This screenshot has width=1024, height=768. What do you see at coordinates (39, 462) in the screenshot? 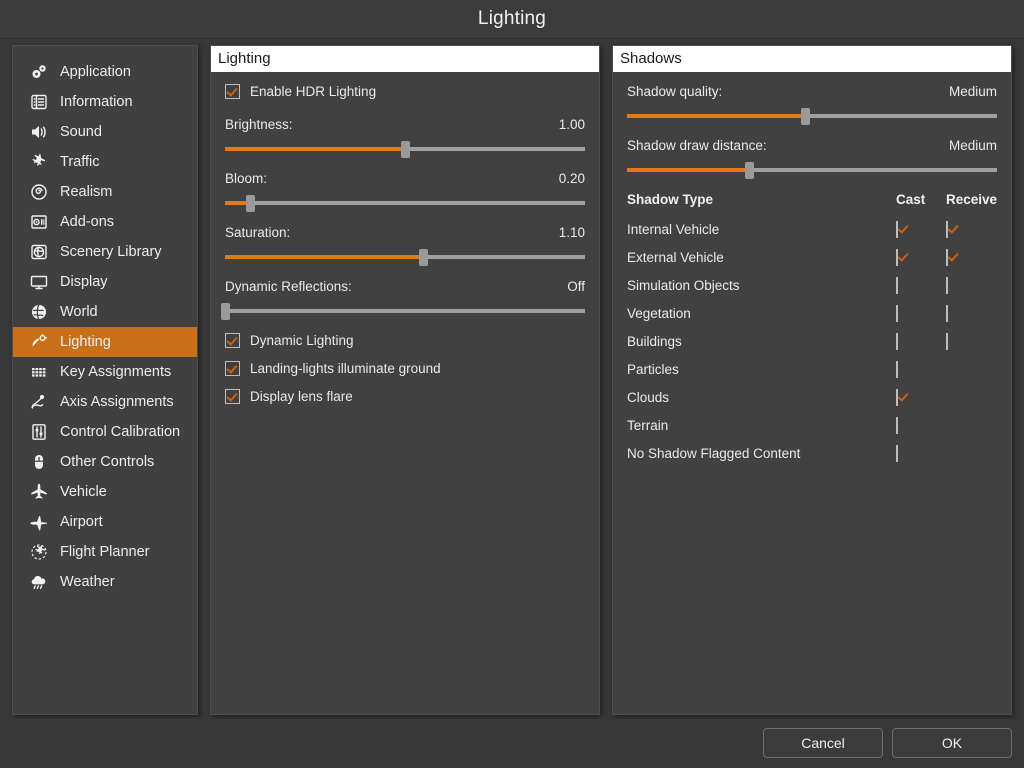
I see `mouse-icon` at bounding box center [39, 462].